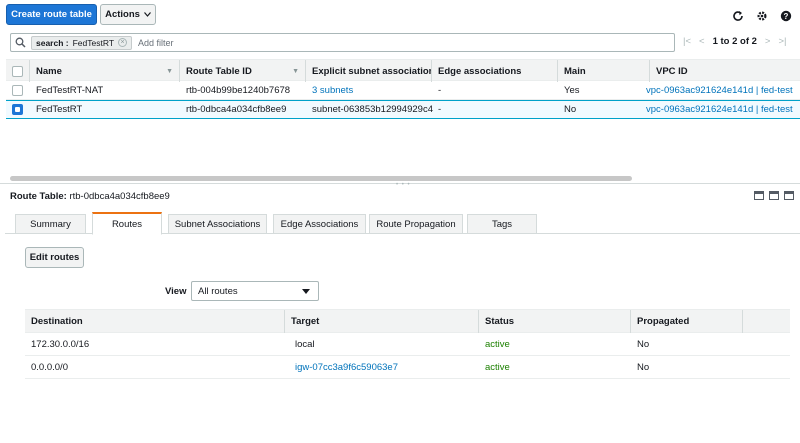 The width and height of the screenshot is (800, 443). I want to click on tab-route-propagation: Route Propagation, so click(416, 224).